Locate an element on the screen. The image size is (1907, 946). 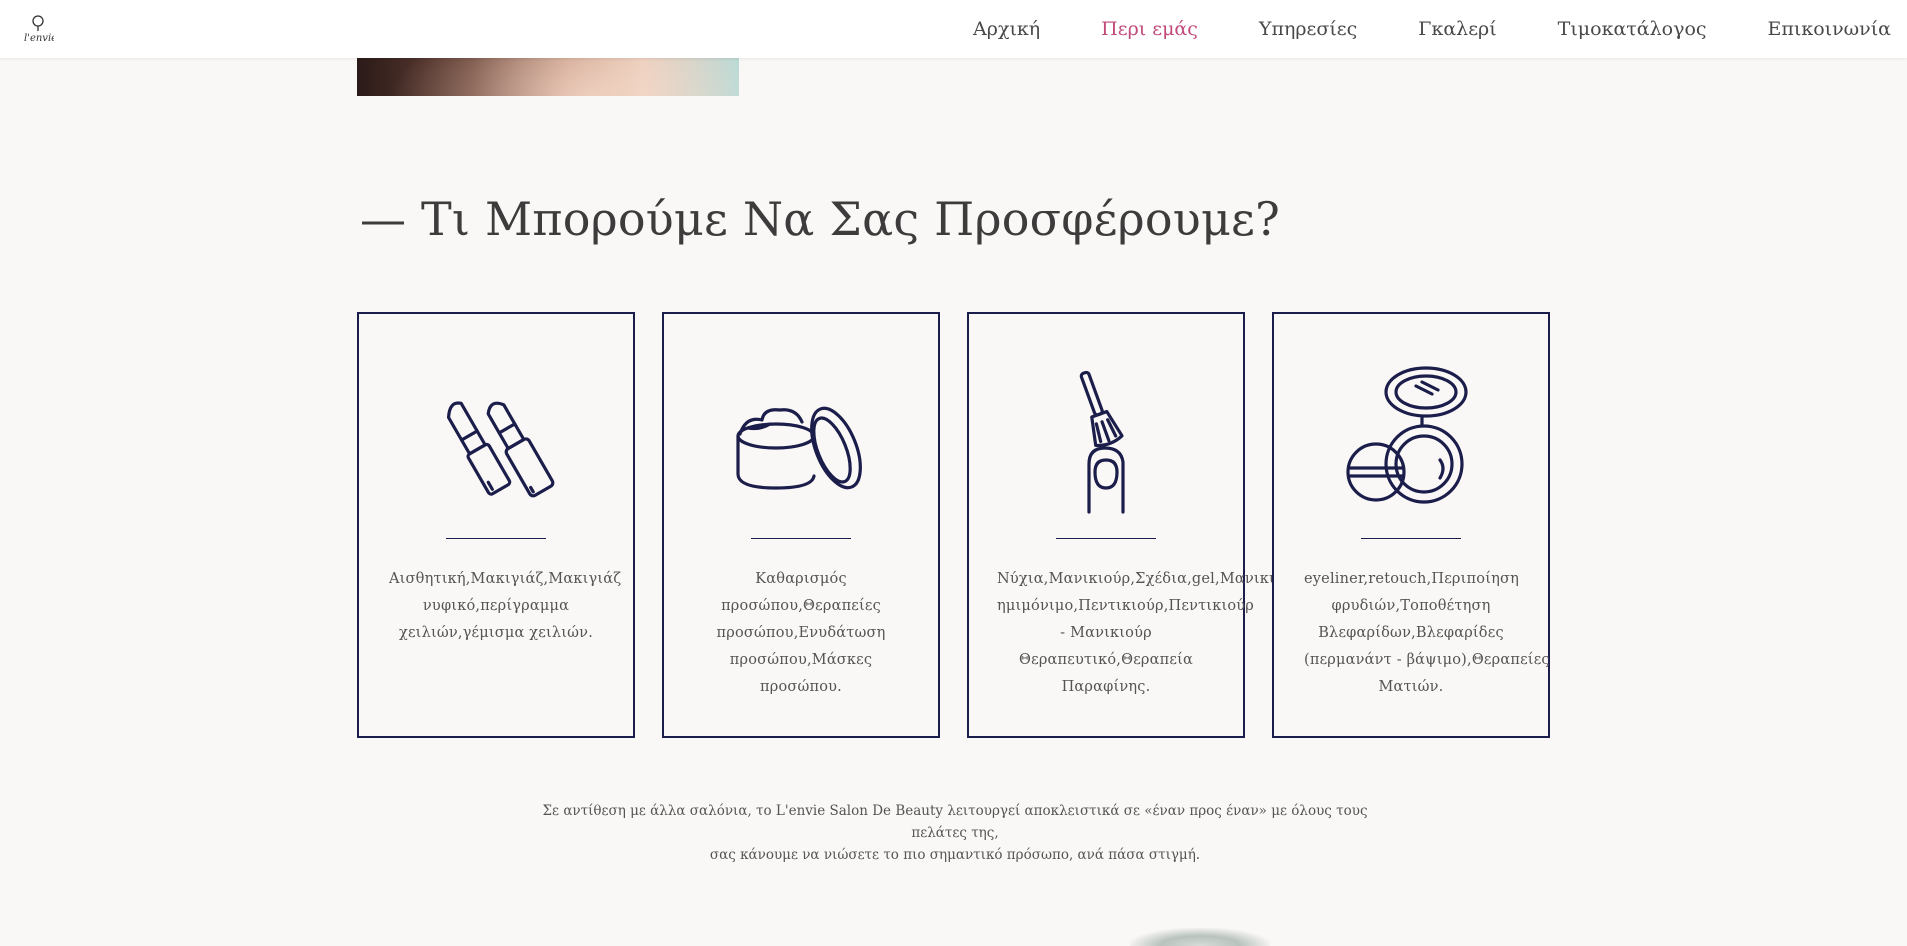
cream-jar-icon is located at coordinates (799, 448).